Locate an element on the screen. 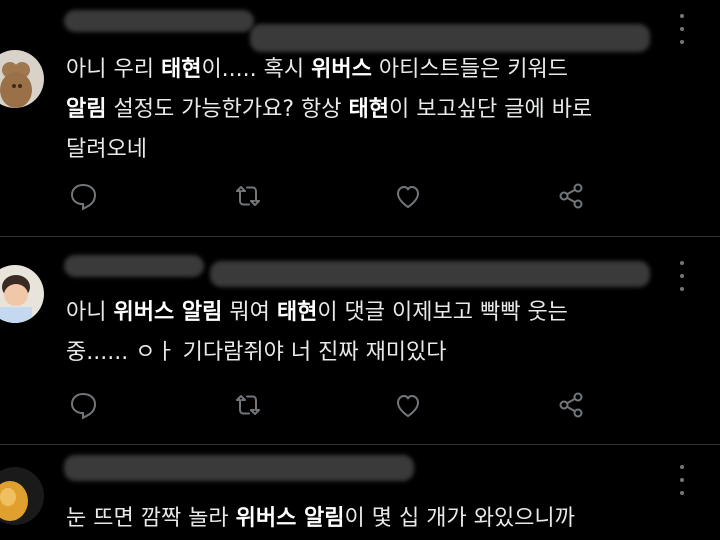 The width and height of the screenshot is (720, 540). text-segment: 아니 is located at coordinates (90, 312).